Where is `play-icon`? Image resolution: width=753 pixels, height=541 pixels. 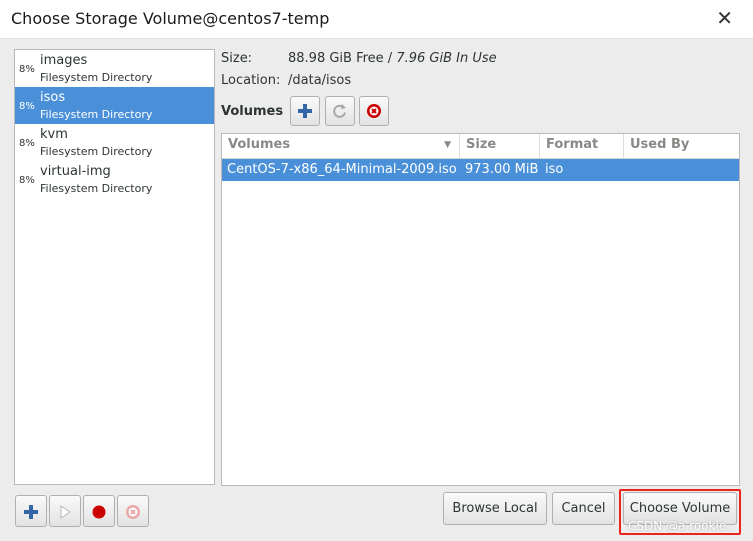
play-icon is located at coordinates (65, 512).